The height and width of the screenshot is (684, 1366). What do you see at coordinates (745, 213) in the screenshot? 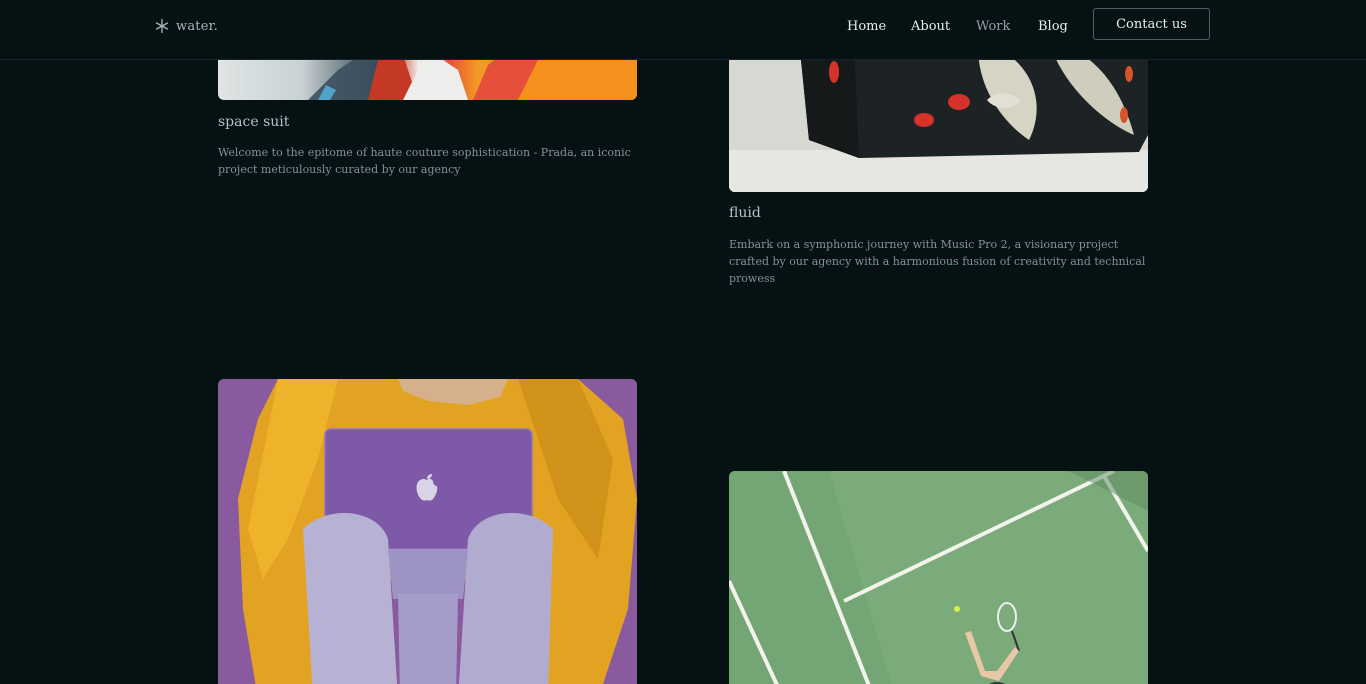
I see `project-title: fluid` at bounding box center [745, 213].